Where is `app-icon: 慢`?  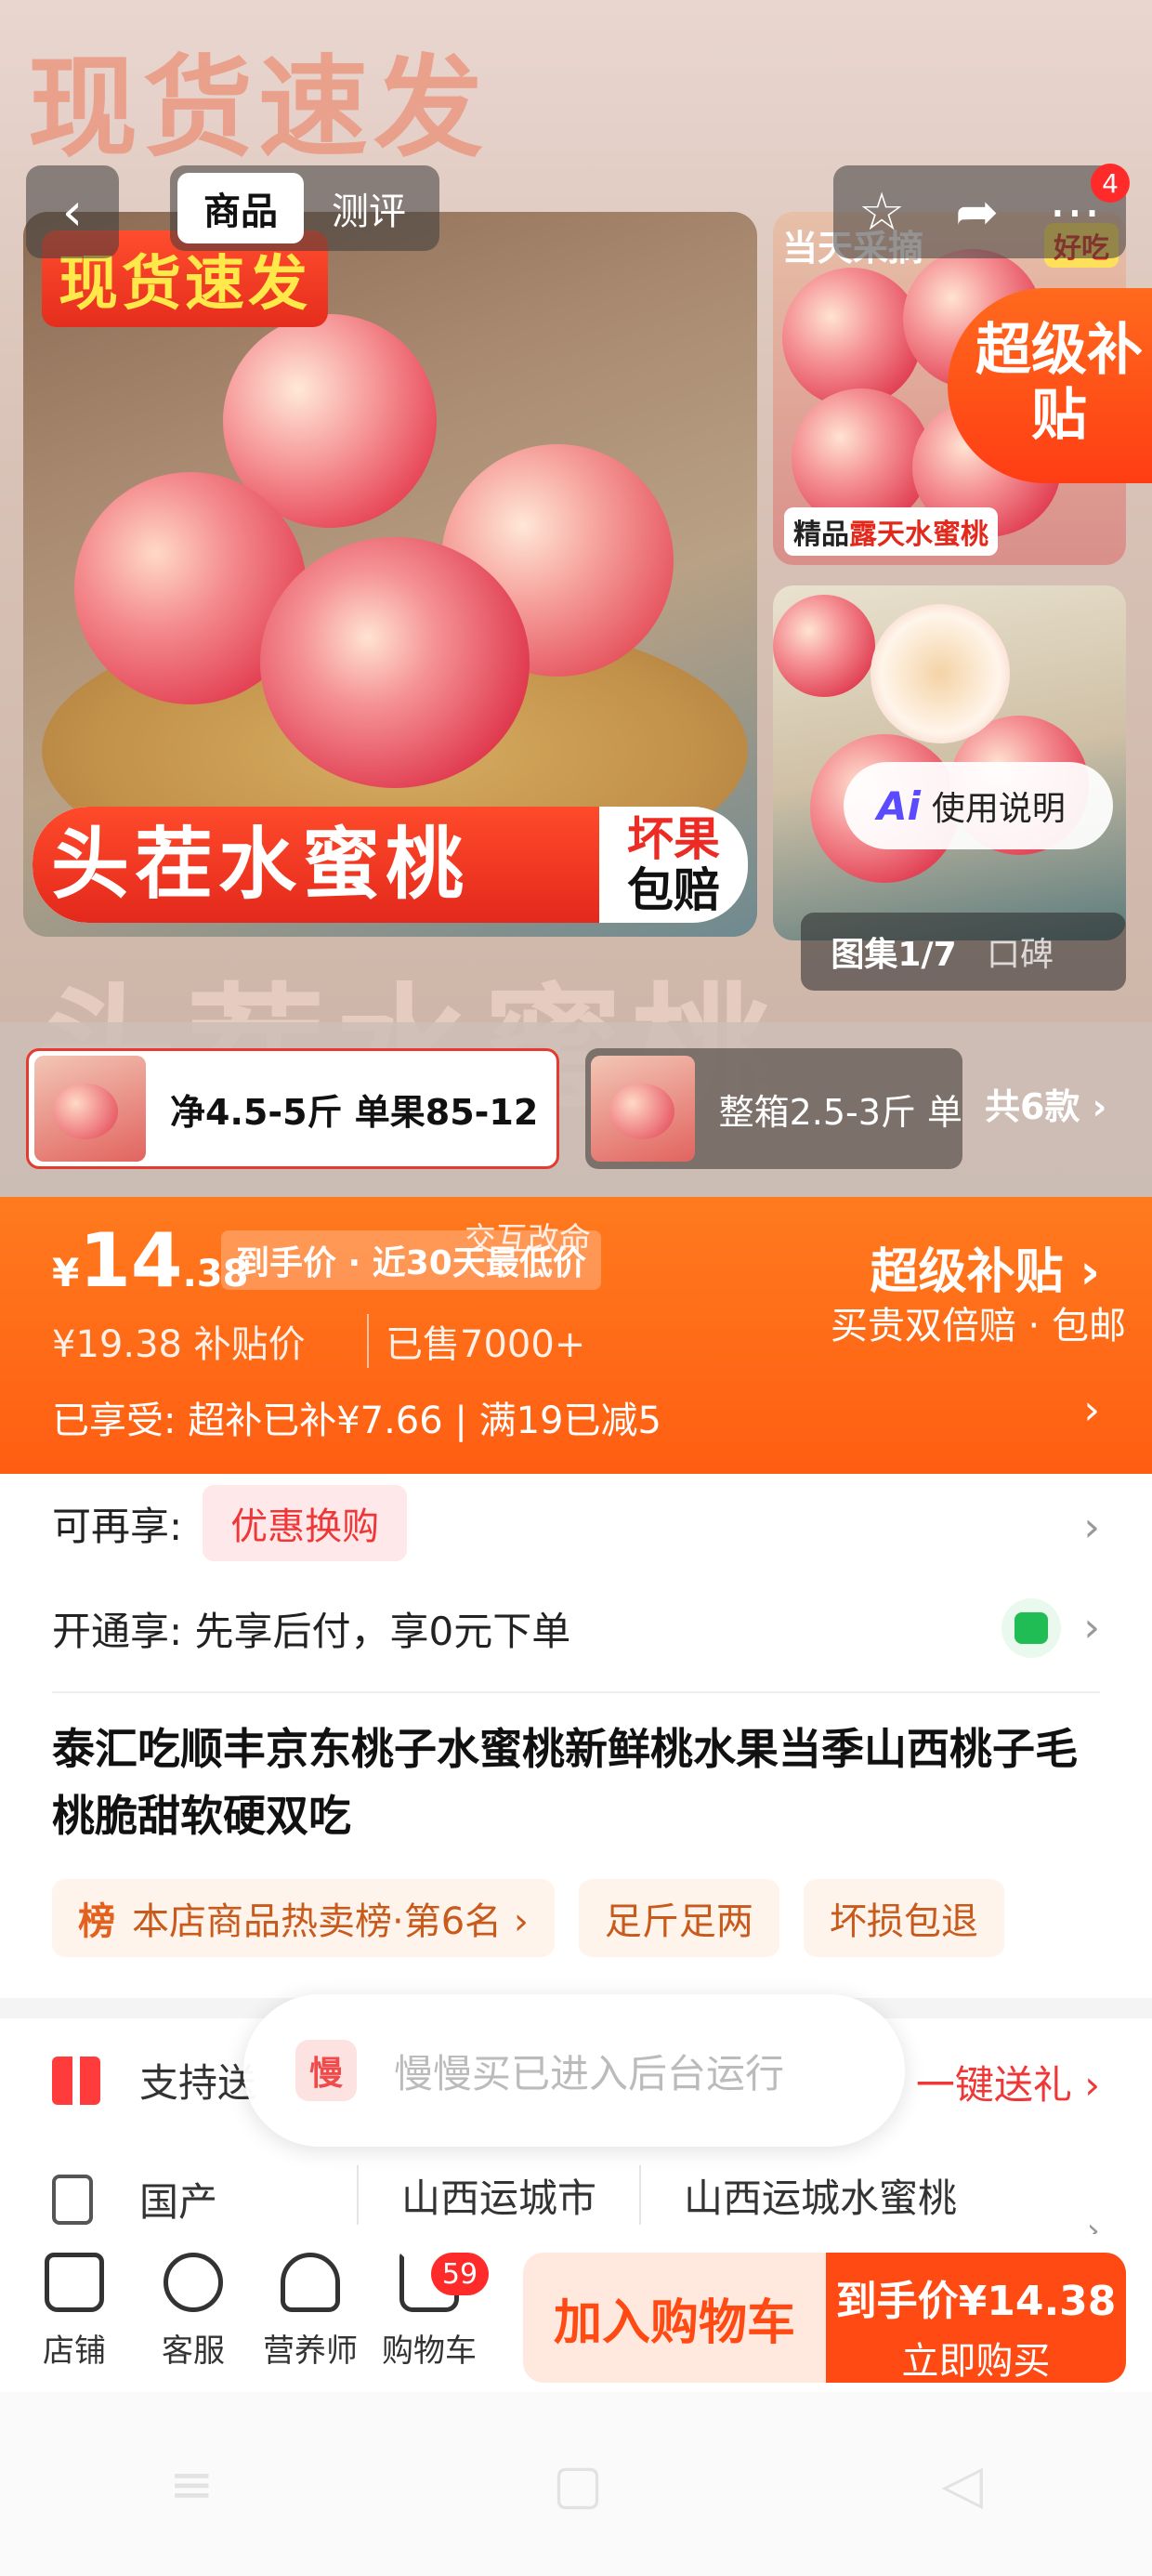 app-icon: 慢 is located at coordinates (326, 2070).